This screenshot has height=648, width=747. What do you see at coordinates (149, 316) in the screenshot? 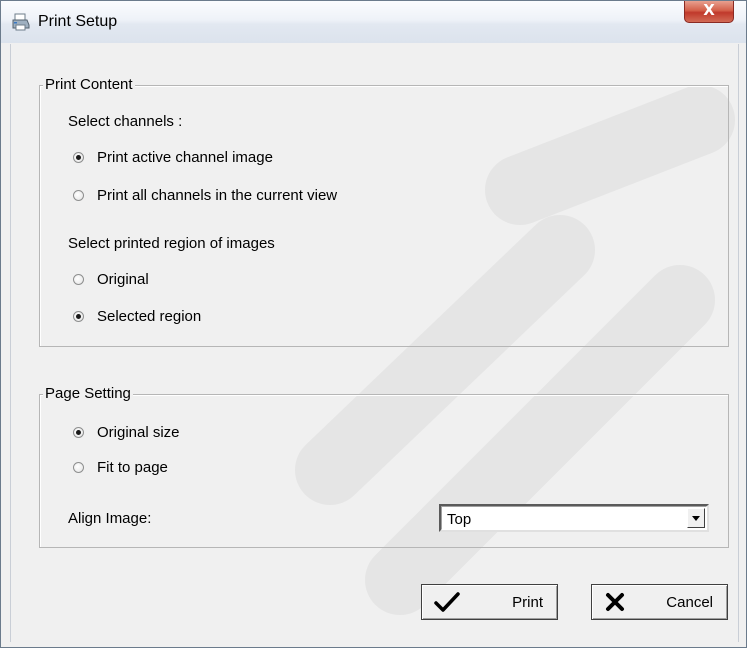
I see `radio-label: Selected region` at bounding box center [149, 316].